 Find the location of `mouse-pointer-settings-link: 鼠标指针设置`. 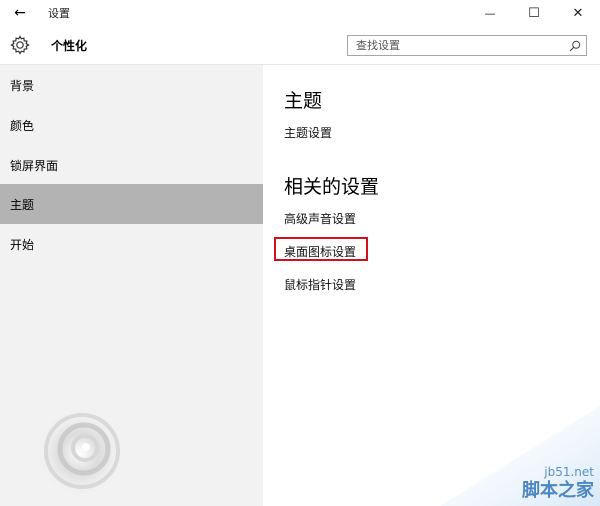

mouse-pointer-settings-link: 鼠标指针设置 is located at coordinates (320, 284).